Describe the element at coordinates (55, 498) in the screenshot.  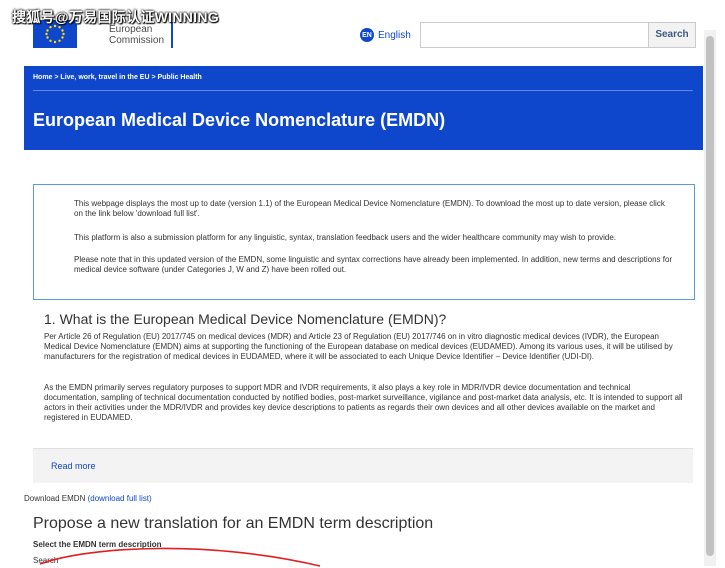
I see `download-label: Download EMDN` at that location.